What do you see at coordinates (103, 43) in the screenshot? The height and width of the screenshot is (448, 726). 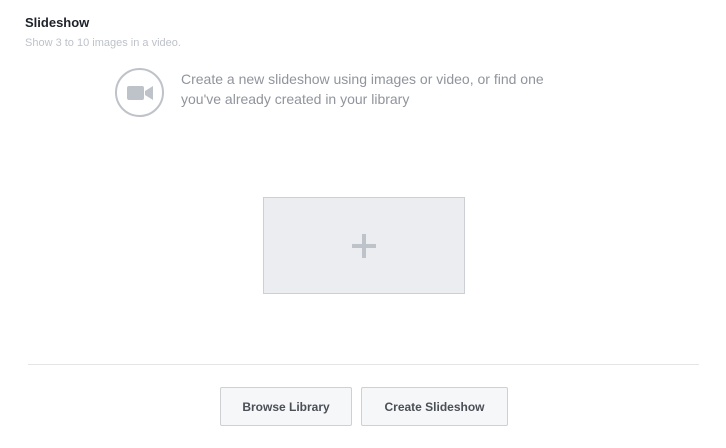 I see `section-subtitle: Show 3 to 10 images in a video.` at bounding box center [103, 43].